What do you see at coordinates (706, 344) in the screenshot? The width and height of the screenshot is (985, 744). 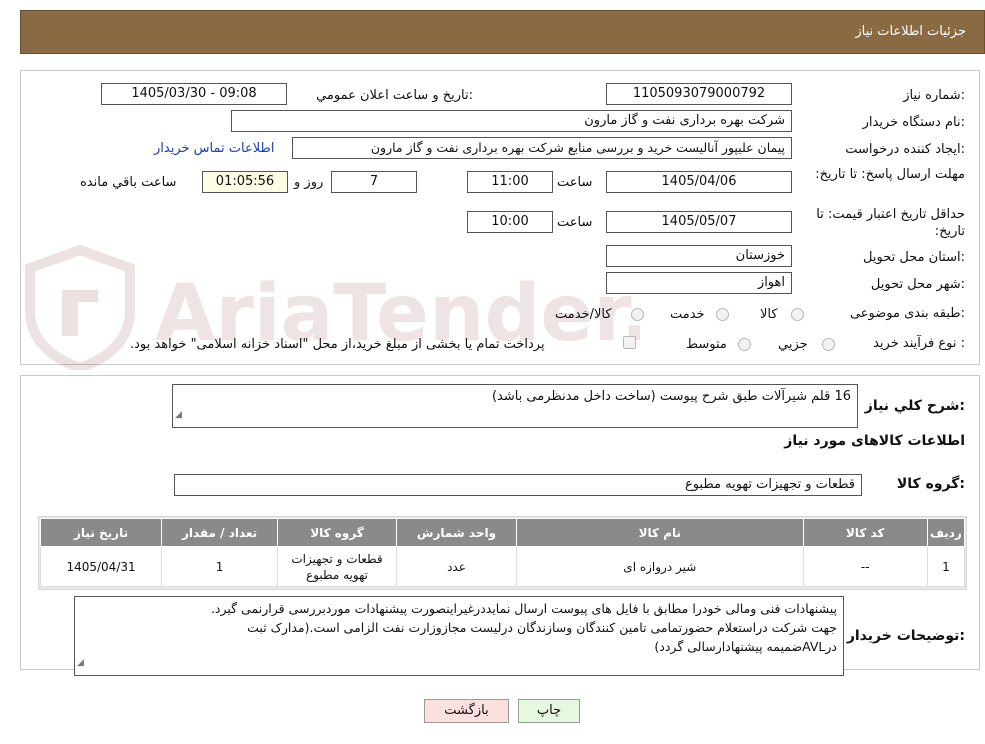 I see `process-option-medium: متوسط` at bounding box center [706, 344].